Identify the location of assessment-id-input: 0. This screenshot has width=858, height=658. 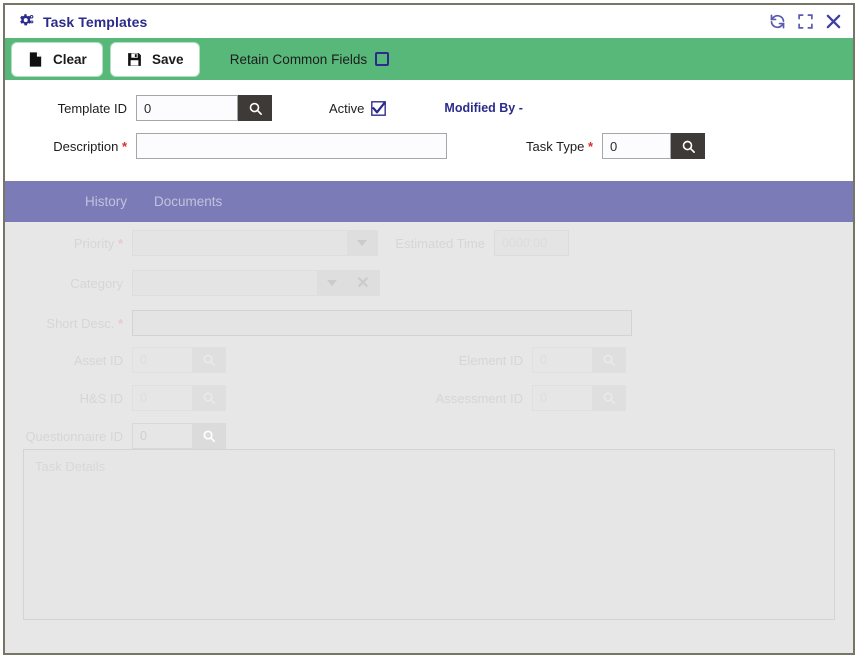
(562, 398).